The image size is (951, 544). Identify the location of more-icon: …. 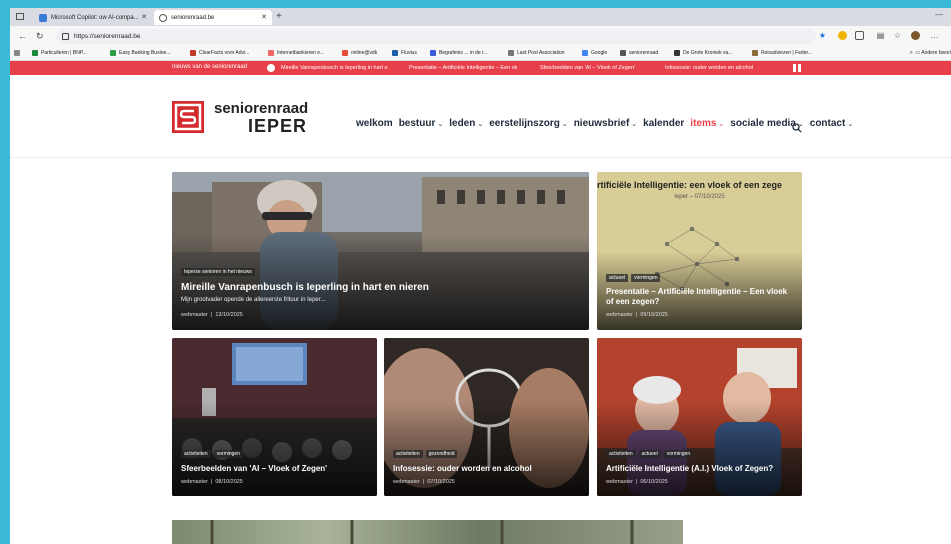
(934, 35).